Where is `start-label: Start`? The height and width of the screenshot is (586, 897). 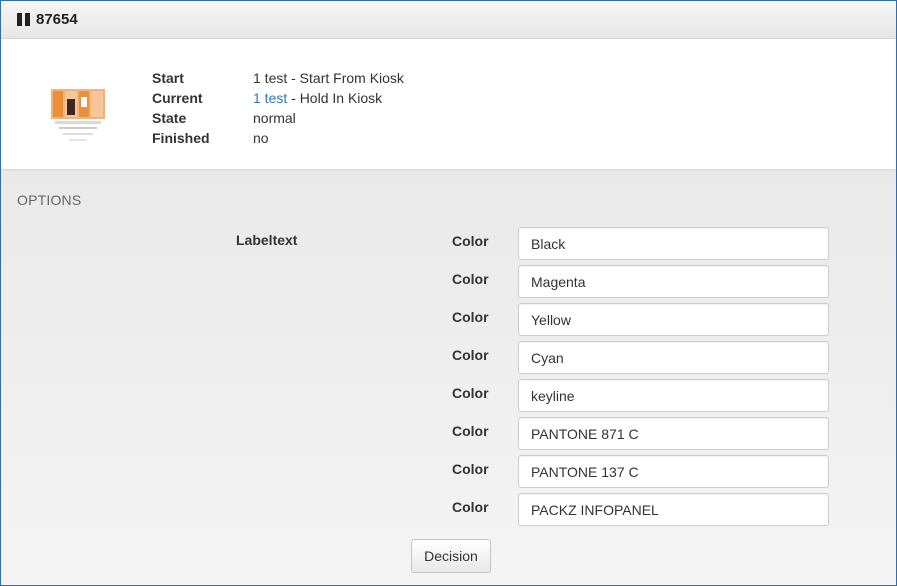 start-label: Start is located at coordinates (168, 78).